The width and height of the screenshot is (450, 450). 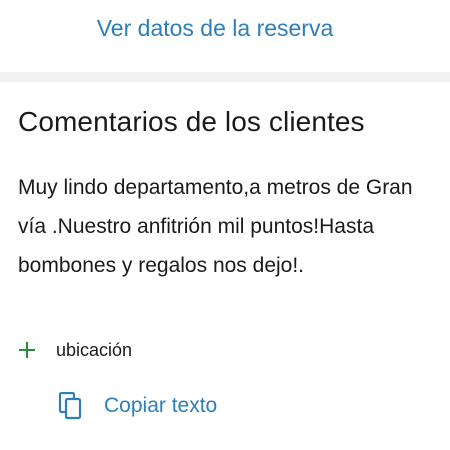 What do you see at coordinates (27, 350) in the screenshot?
I see `plus-icon` at bounding box center [27, 350].